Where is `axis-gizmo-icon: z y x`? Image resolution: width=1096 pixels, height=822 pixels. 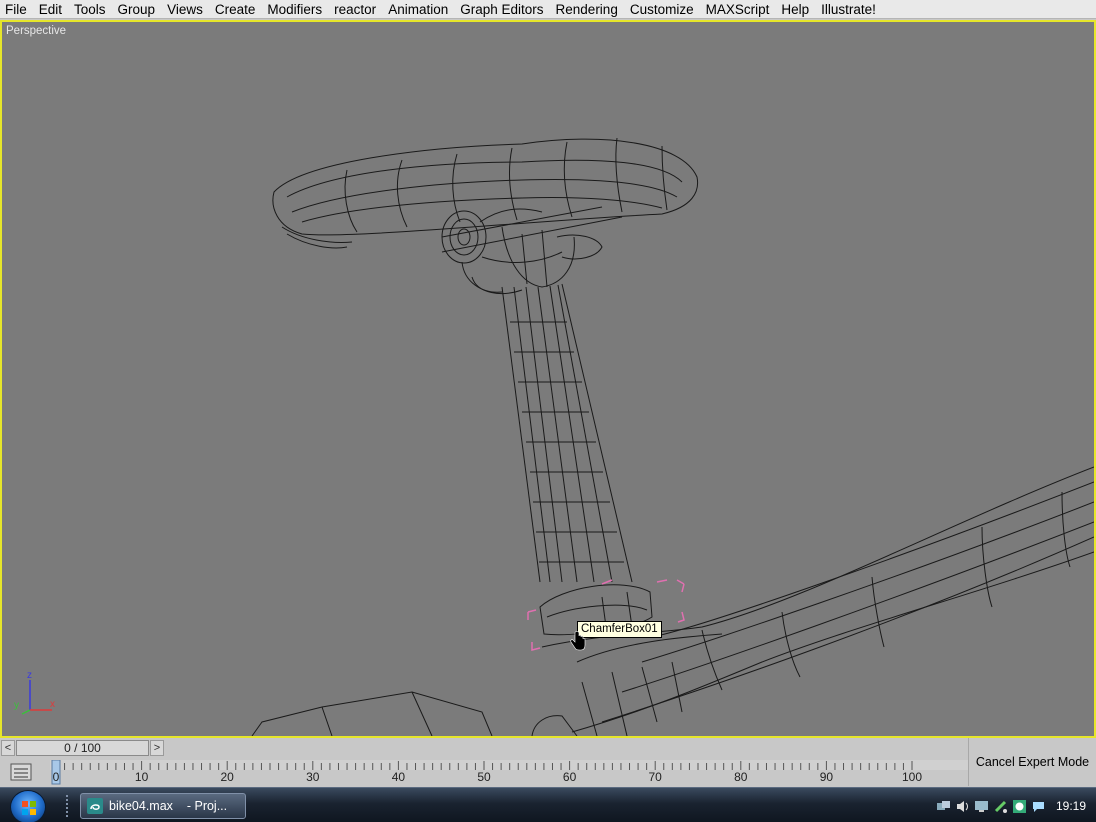 axis-gizmo-icon: z y x is located at coordinates (34, 692).